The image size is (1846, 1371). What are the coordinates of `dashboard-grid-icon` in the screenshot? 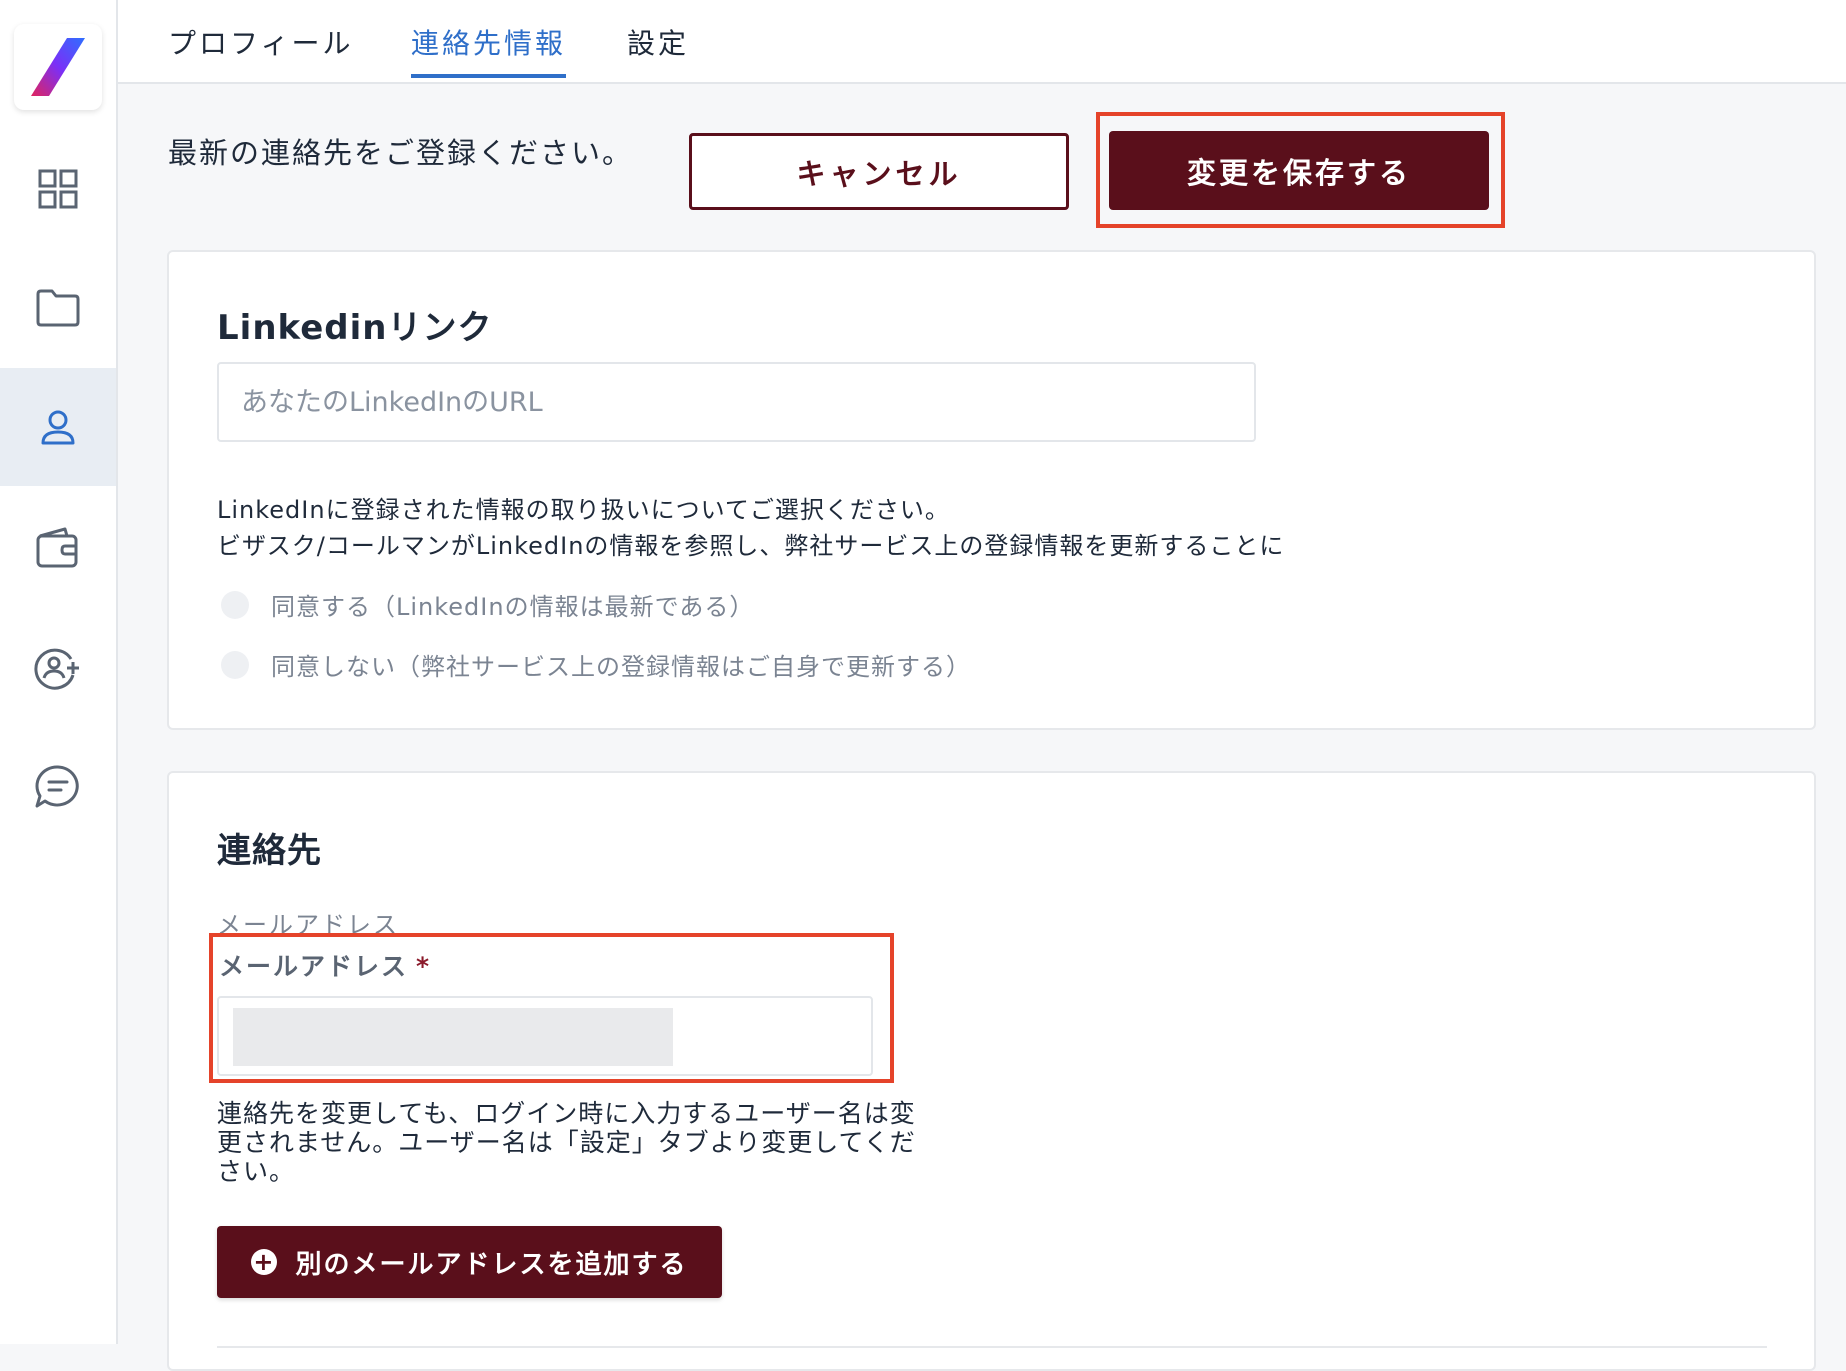 It's located at (58, 189).